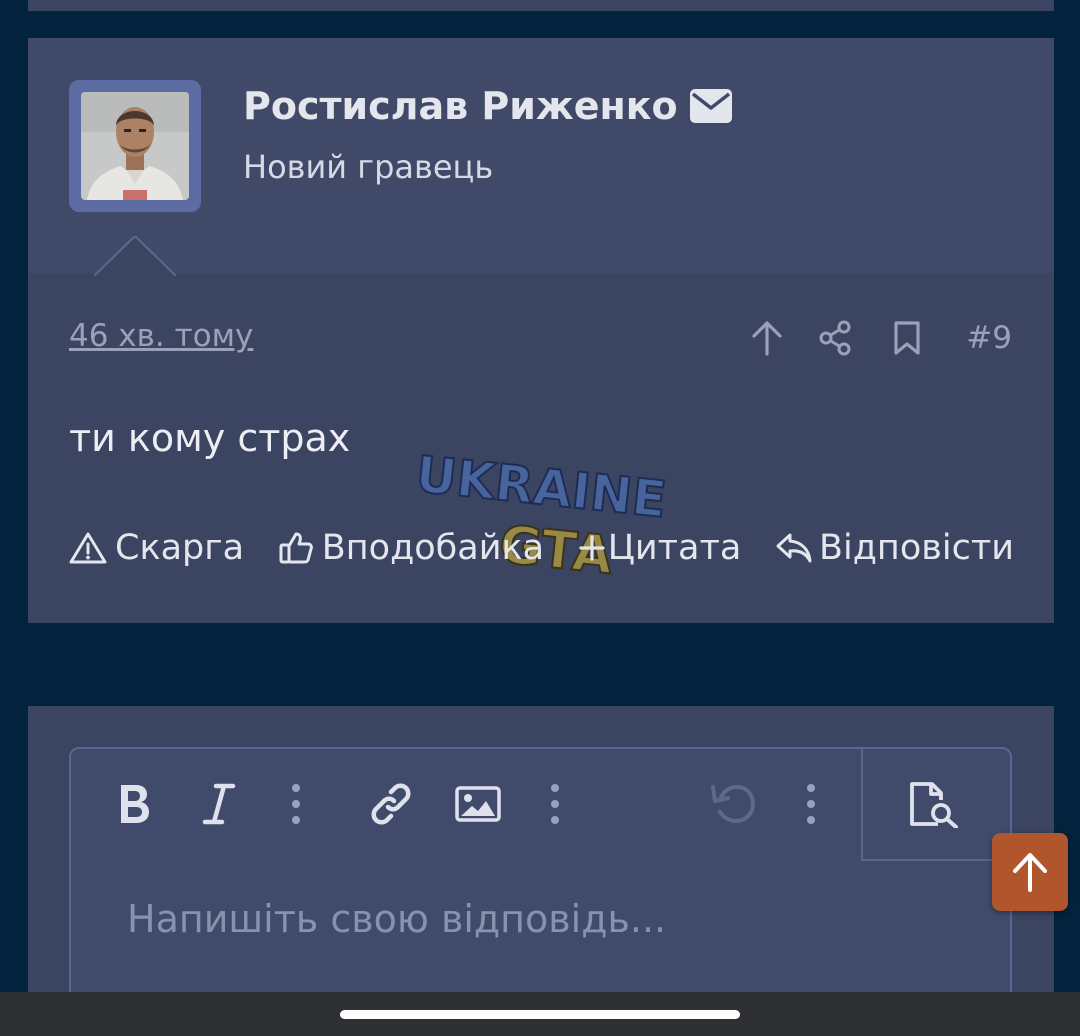 This screenshot has width=1080, height=1036. I want to click on like-button: Вподобайка, so click(411, 548).